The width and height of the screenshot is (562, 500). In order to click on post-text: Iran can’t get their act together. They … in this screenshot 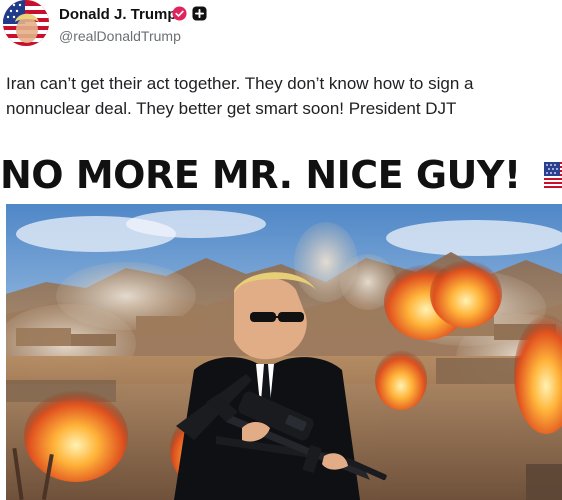, I will do `click(240, 96)`.